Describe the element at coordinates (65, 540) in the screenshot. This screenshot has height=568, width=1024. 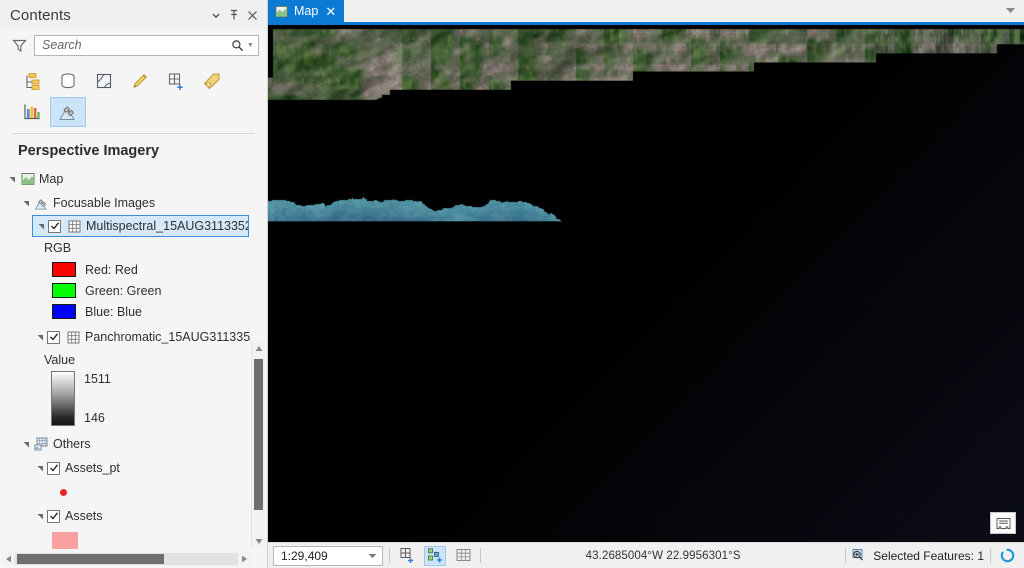
I see `polygon-symbol` at that location.